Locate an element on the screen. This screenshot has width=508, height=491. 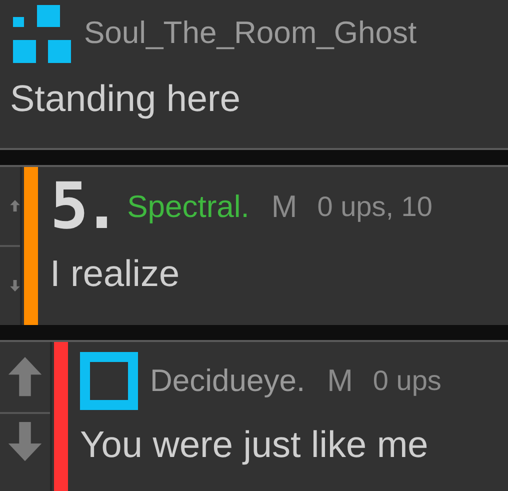
comment-text: Standing here is located at coordinates (126, 99).